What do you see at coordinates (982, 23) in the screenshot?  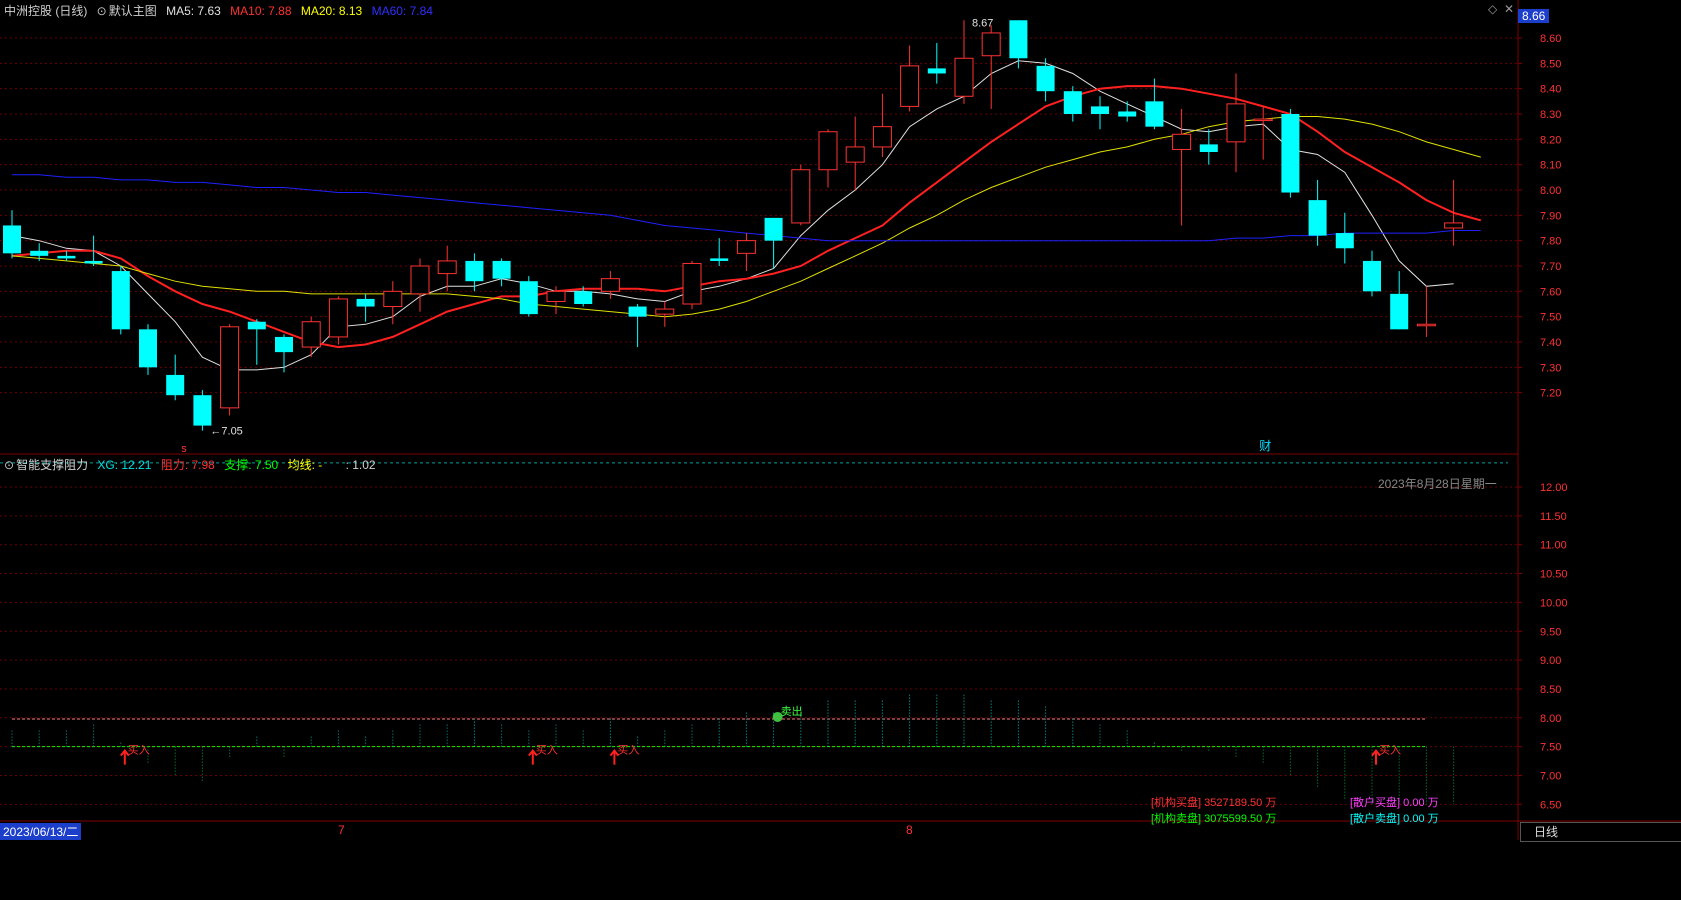 I see `high-price-label: 8.67` at bounding box center [982, 23].